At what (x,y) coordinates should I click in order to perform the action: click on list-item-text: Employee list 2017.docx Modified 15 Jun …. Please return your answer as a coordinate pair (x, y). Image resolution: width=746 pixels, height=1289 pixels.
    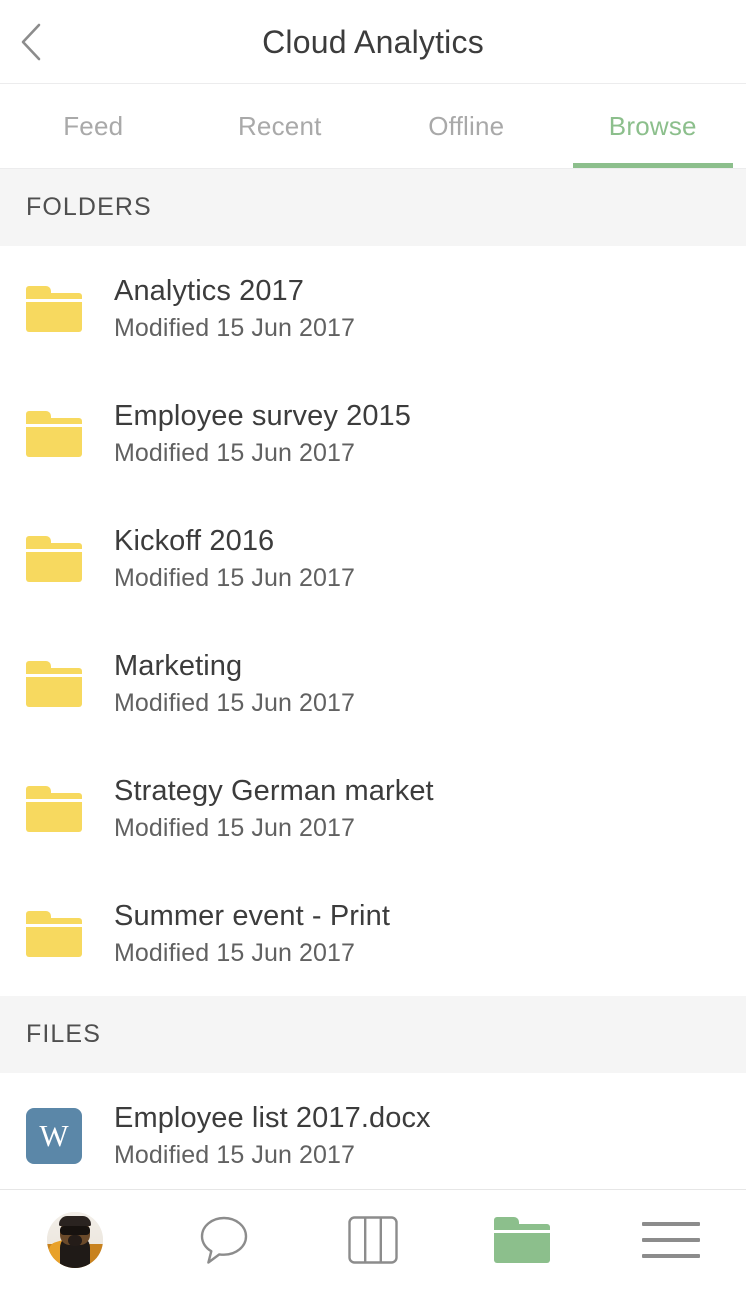
    Looking at the image, I should click on (272, 1135).